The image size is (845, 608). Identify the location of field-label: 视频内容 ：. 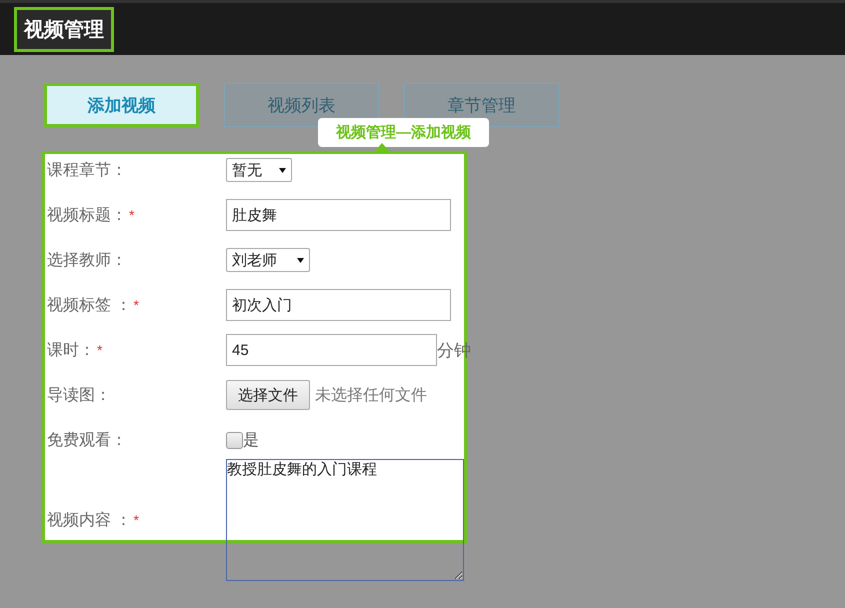
(89, 520).